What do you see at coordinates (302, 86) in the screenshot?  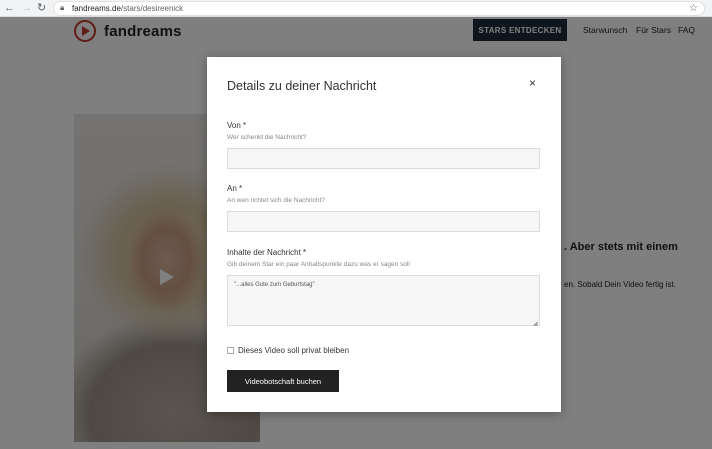 I see `modal-title: Details zu deiner Nachricht` at bounding box center [302, 86].